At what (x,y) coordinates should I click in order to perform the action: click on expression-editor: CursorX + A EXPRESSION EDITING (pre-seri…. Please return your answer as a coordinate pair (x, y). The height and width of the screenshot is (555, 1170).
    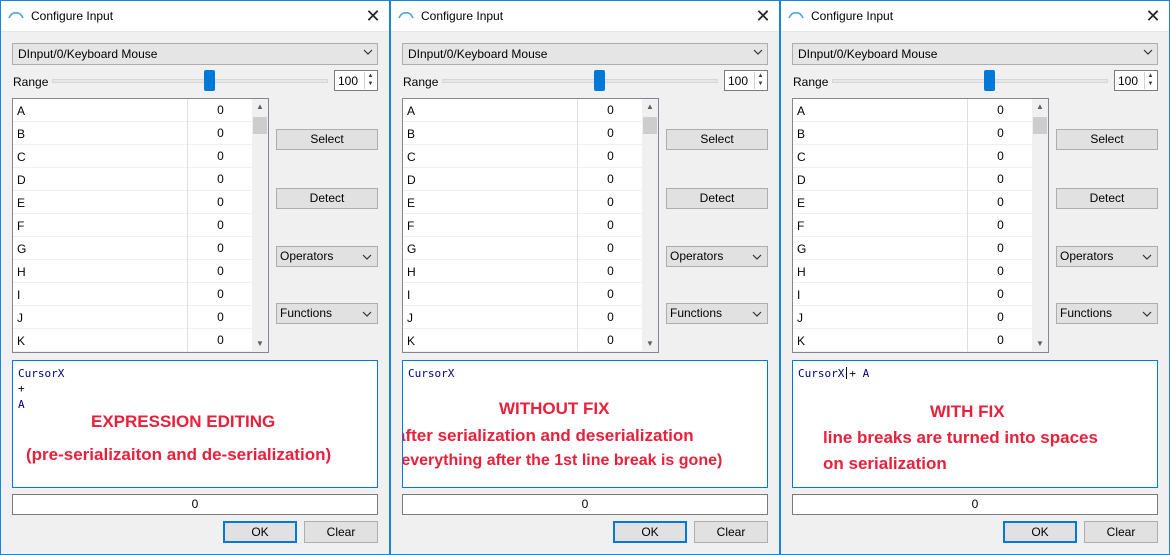
    Looking at the image, I should click on (195, 424).